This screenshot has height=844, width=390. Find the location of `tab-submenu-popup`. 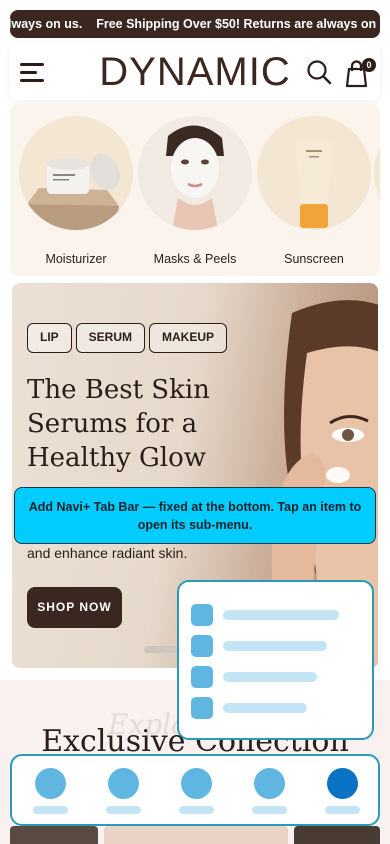

tab-submenu-popup is located at coordinates (275, 660).